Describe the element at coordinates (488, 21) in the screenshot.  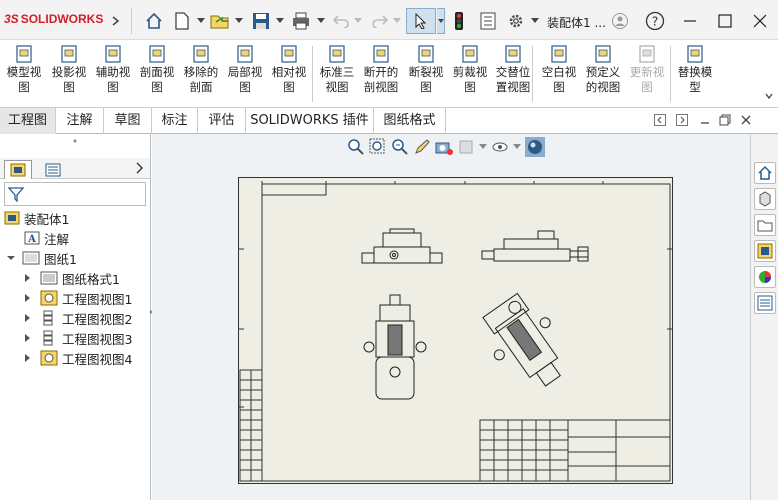
I see `file-properties-icon` at that location.